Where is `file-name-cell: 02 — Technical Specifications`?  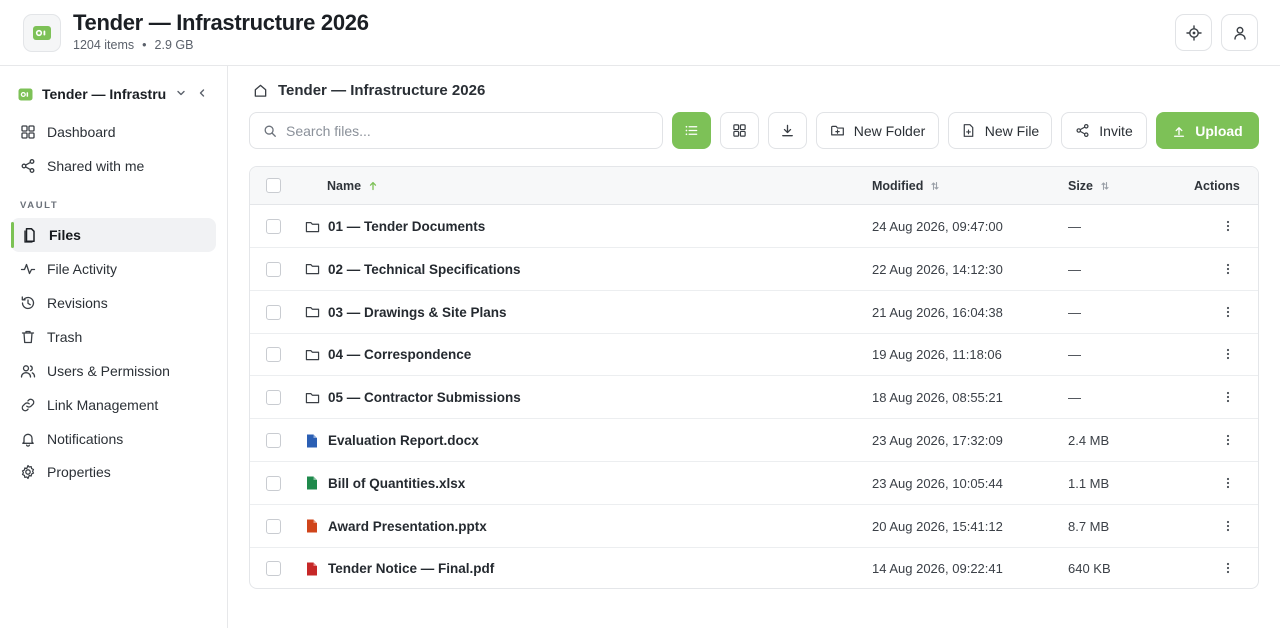 file-name-cell: 02 — Technical Specifications is located at coordinates (412, 269).